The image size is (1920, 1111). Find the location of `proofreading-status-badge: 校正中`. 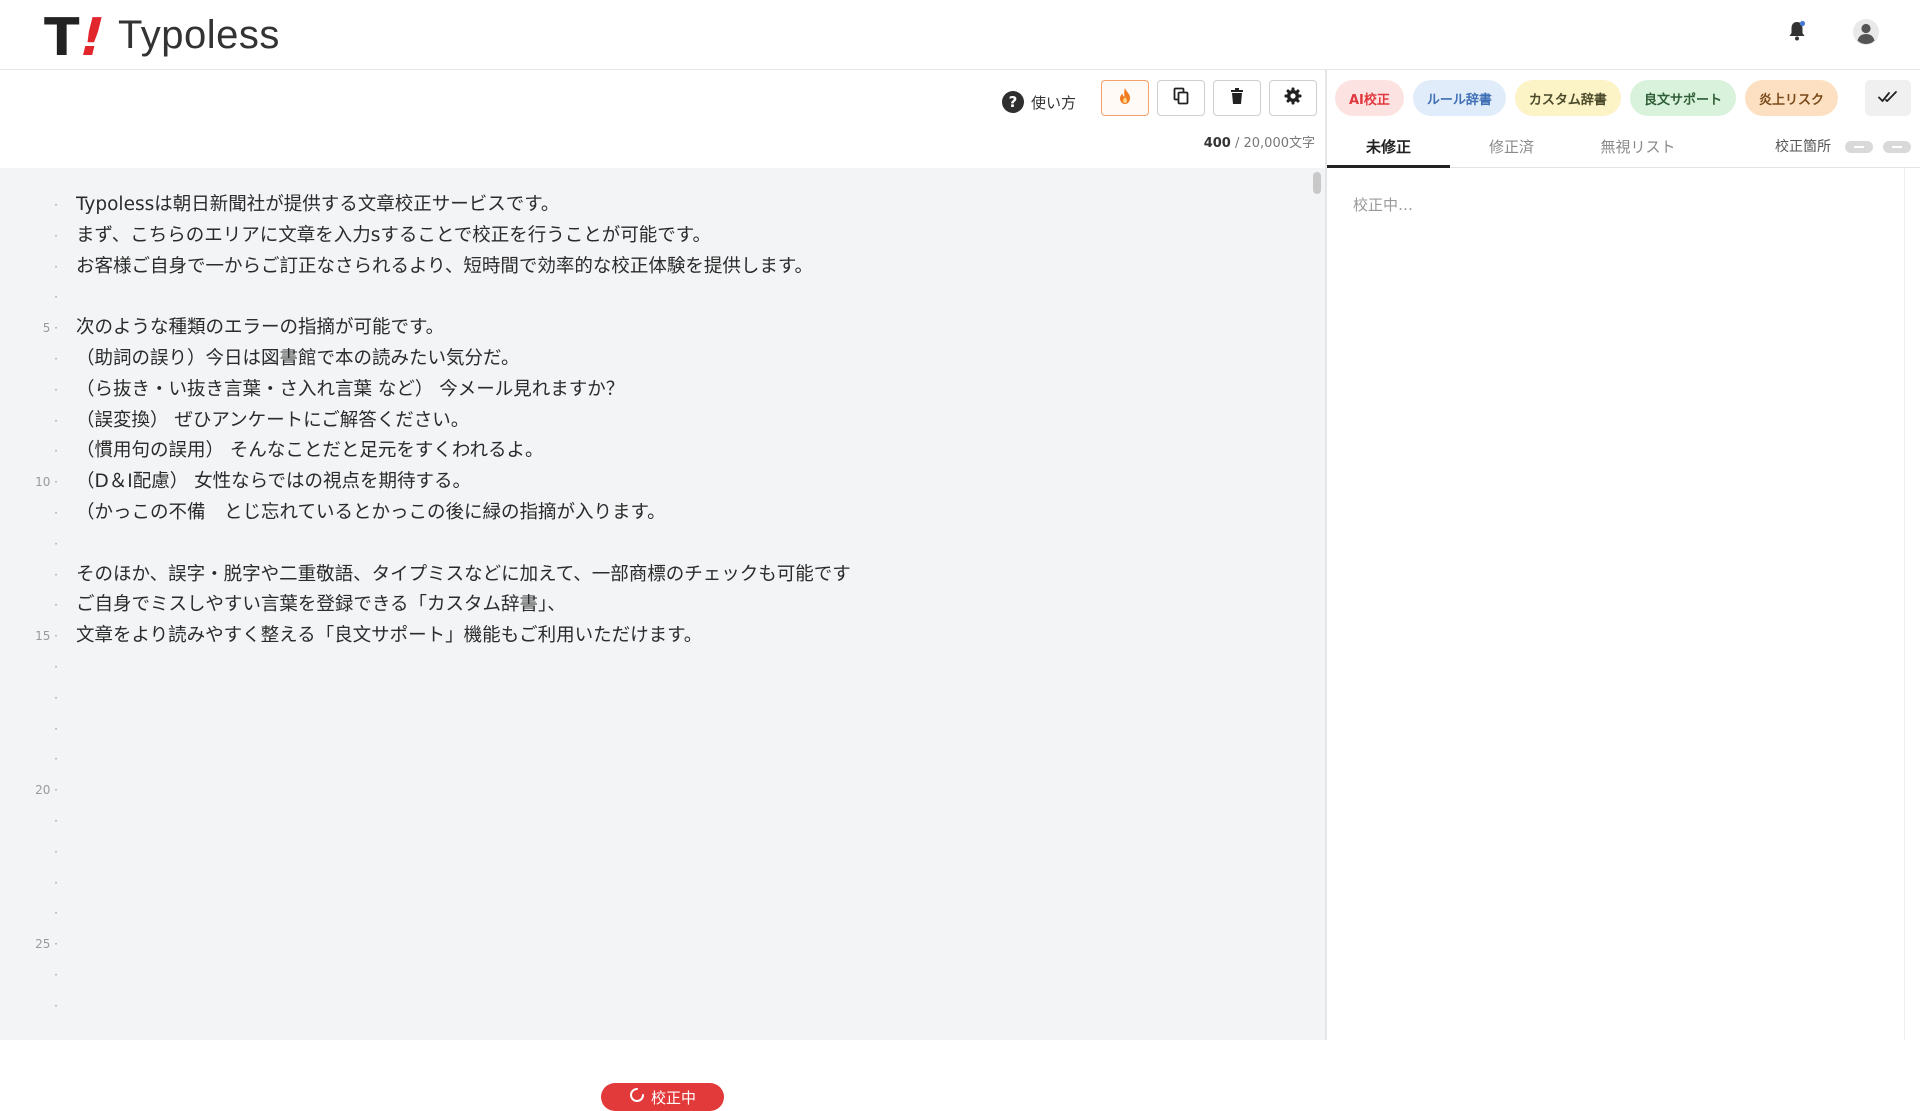

proofreading-status-badge: 校正中 is located at coordinates (662, 1097).